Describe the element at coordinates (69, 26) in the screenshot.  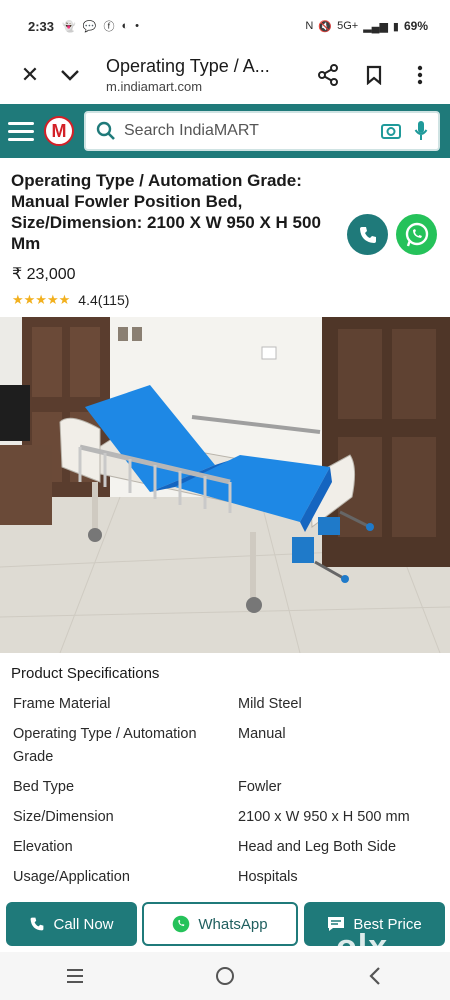
I see `snapchat-icon: 👻` at that location.